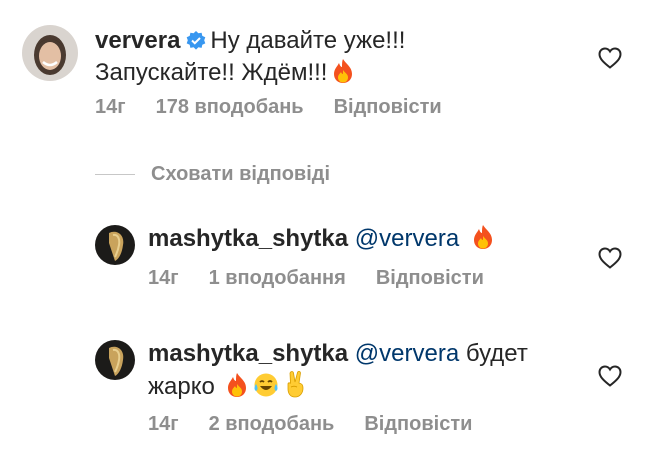  Describe the element at coordinates (277, 278) in the screenshot. I see `likes-count: 1 вподобання` at that location.